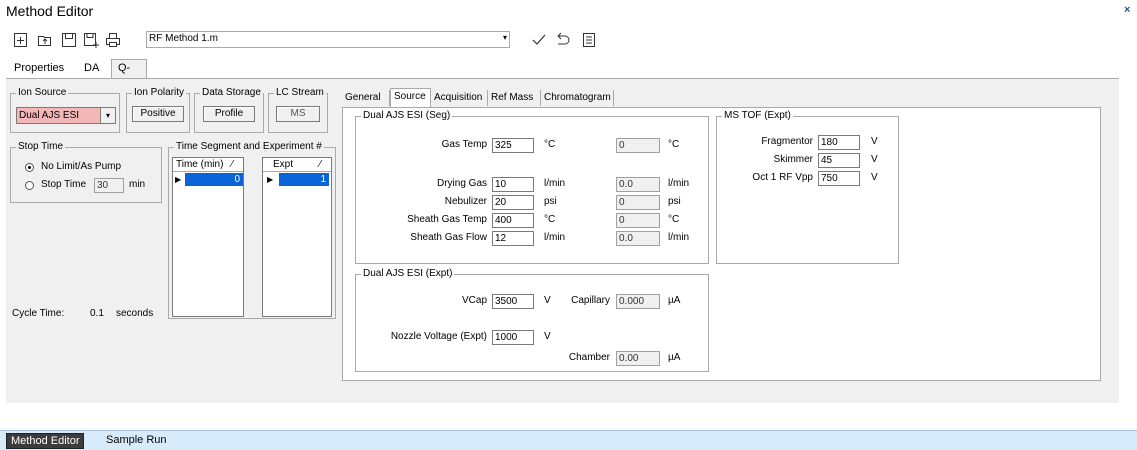 This screenshot has width=1137, height=450. What do you see at coordinates (461, 183) in the screenshot?
I see `drying-gas-label: Drying Gas` at bounding box center [461, 183].